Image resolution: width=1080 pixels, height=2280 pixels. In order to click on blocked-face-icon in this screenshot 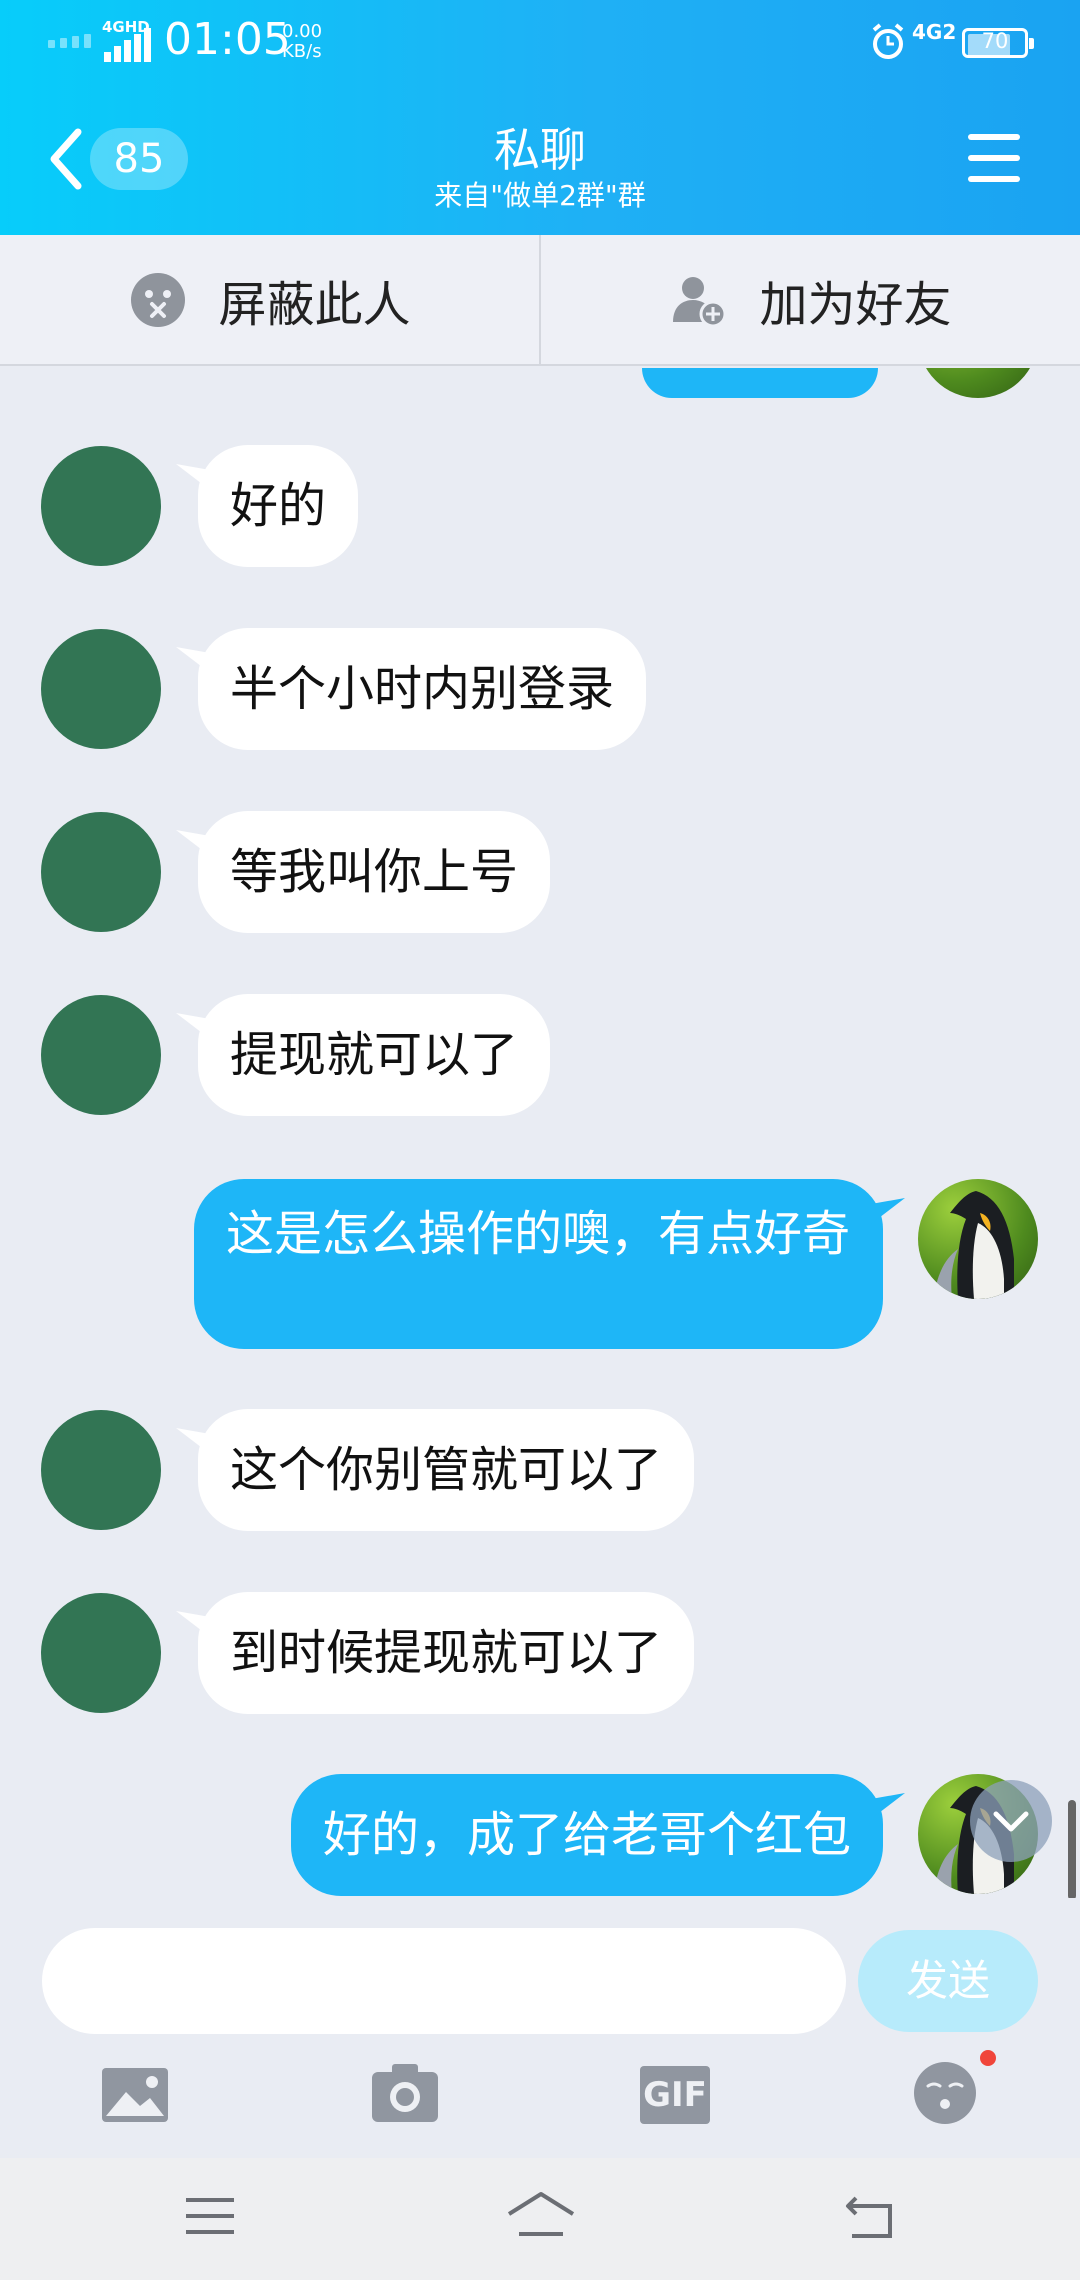, I will do `click(158, 299)`.